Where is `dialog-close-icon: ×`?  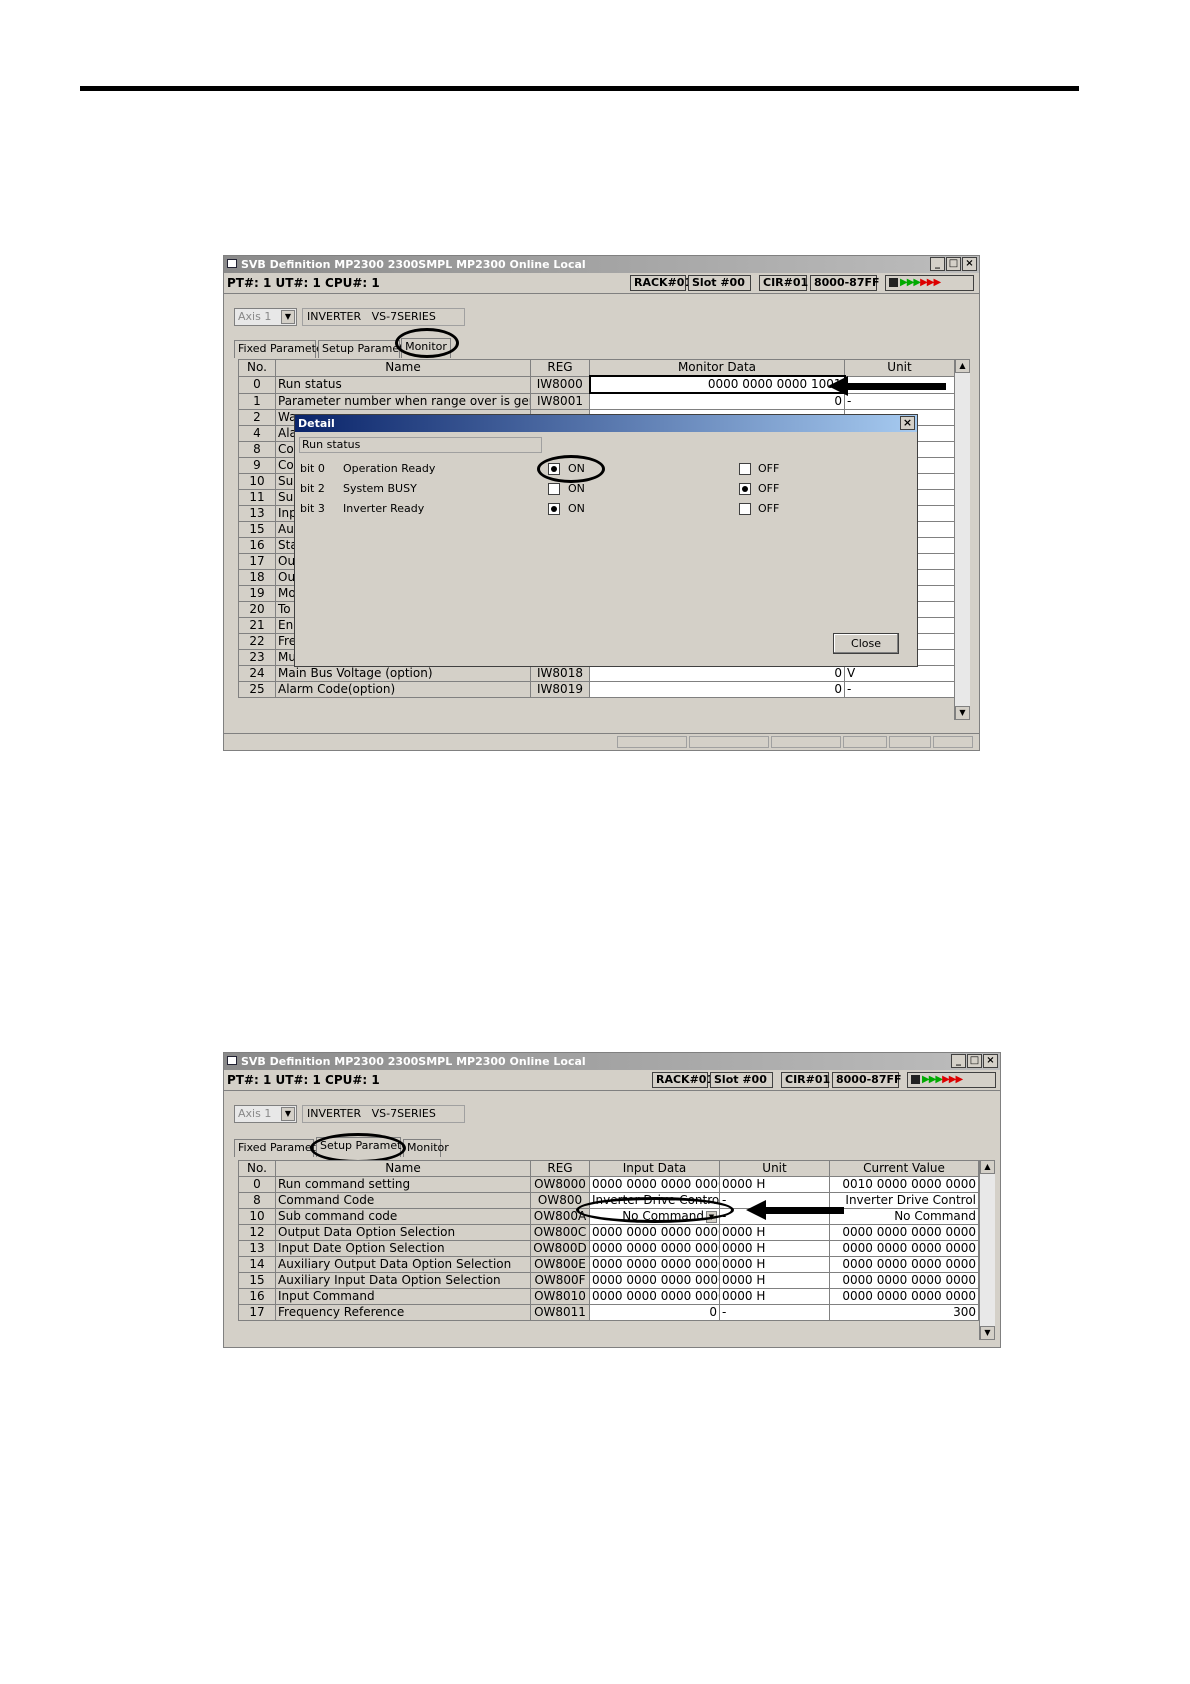
dialog-close-icon: × is located at coordinates (907, 423).